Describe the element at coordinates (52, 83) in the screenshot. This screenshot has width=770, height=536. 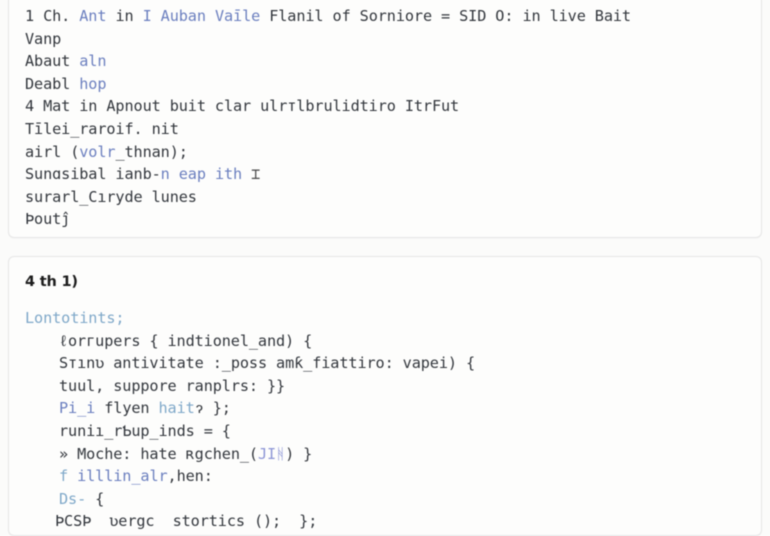
I see `code-token: Deabl` at that location.